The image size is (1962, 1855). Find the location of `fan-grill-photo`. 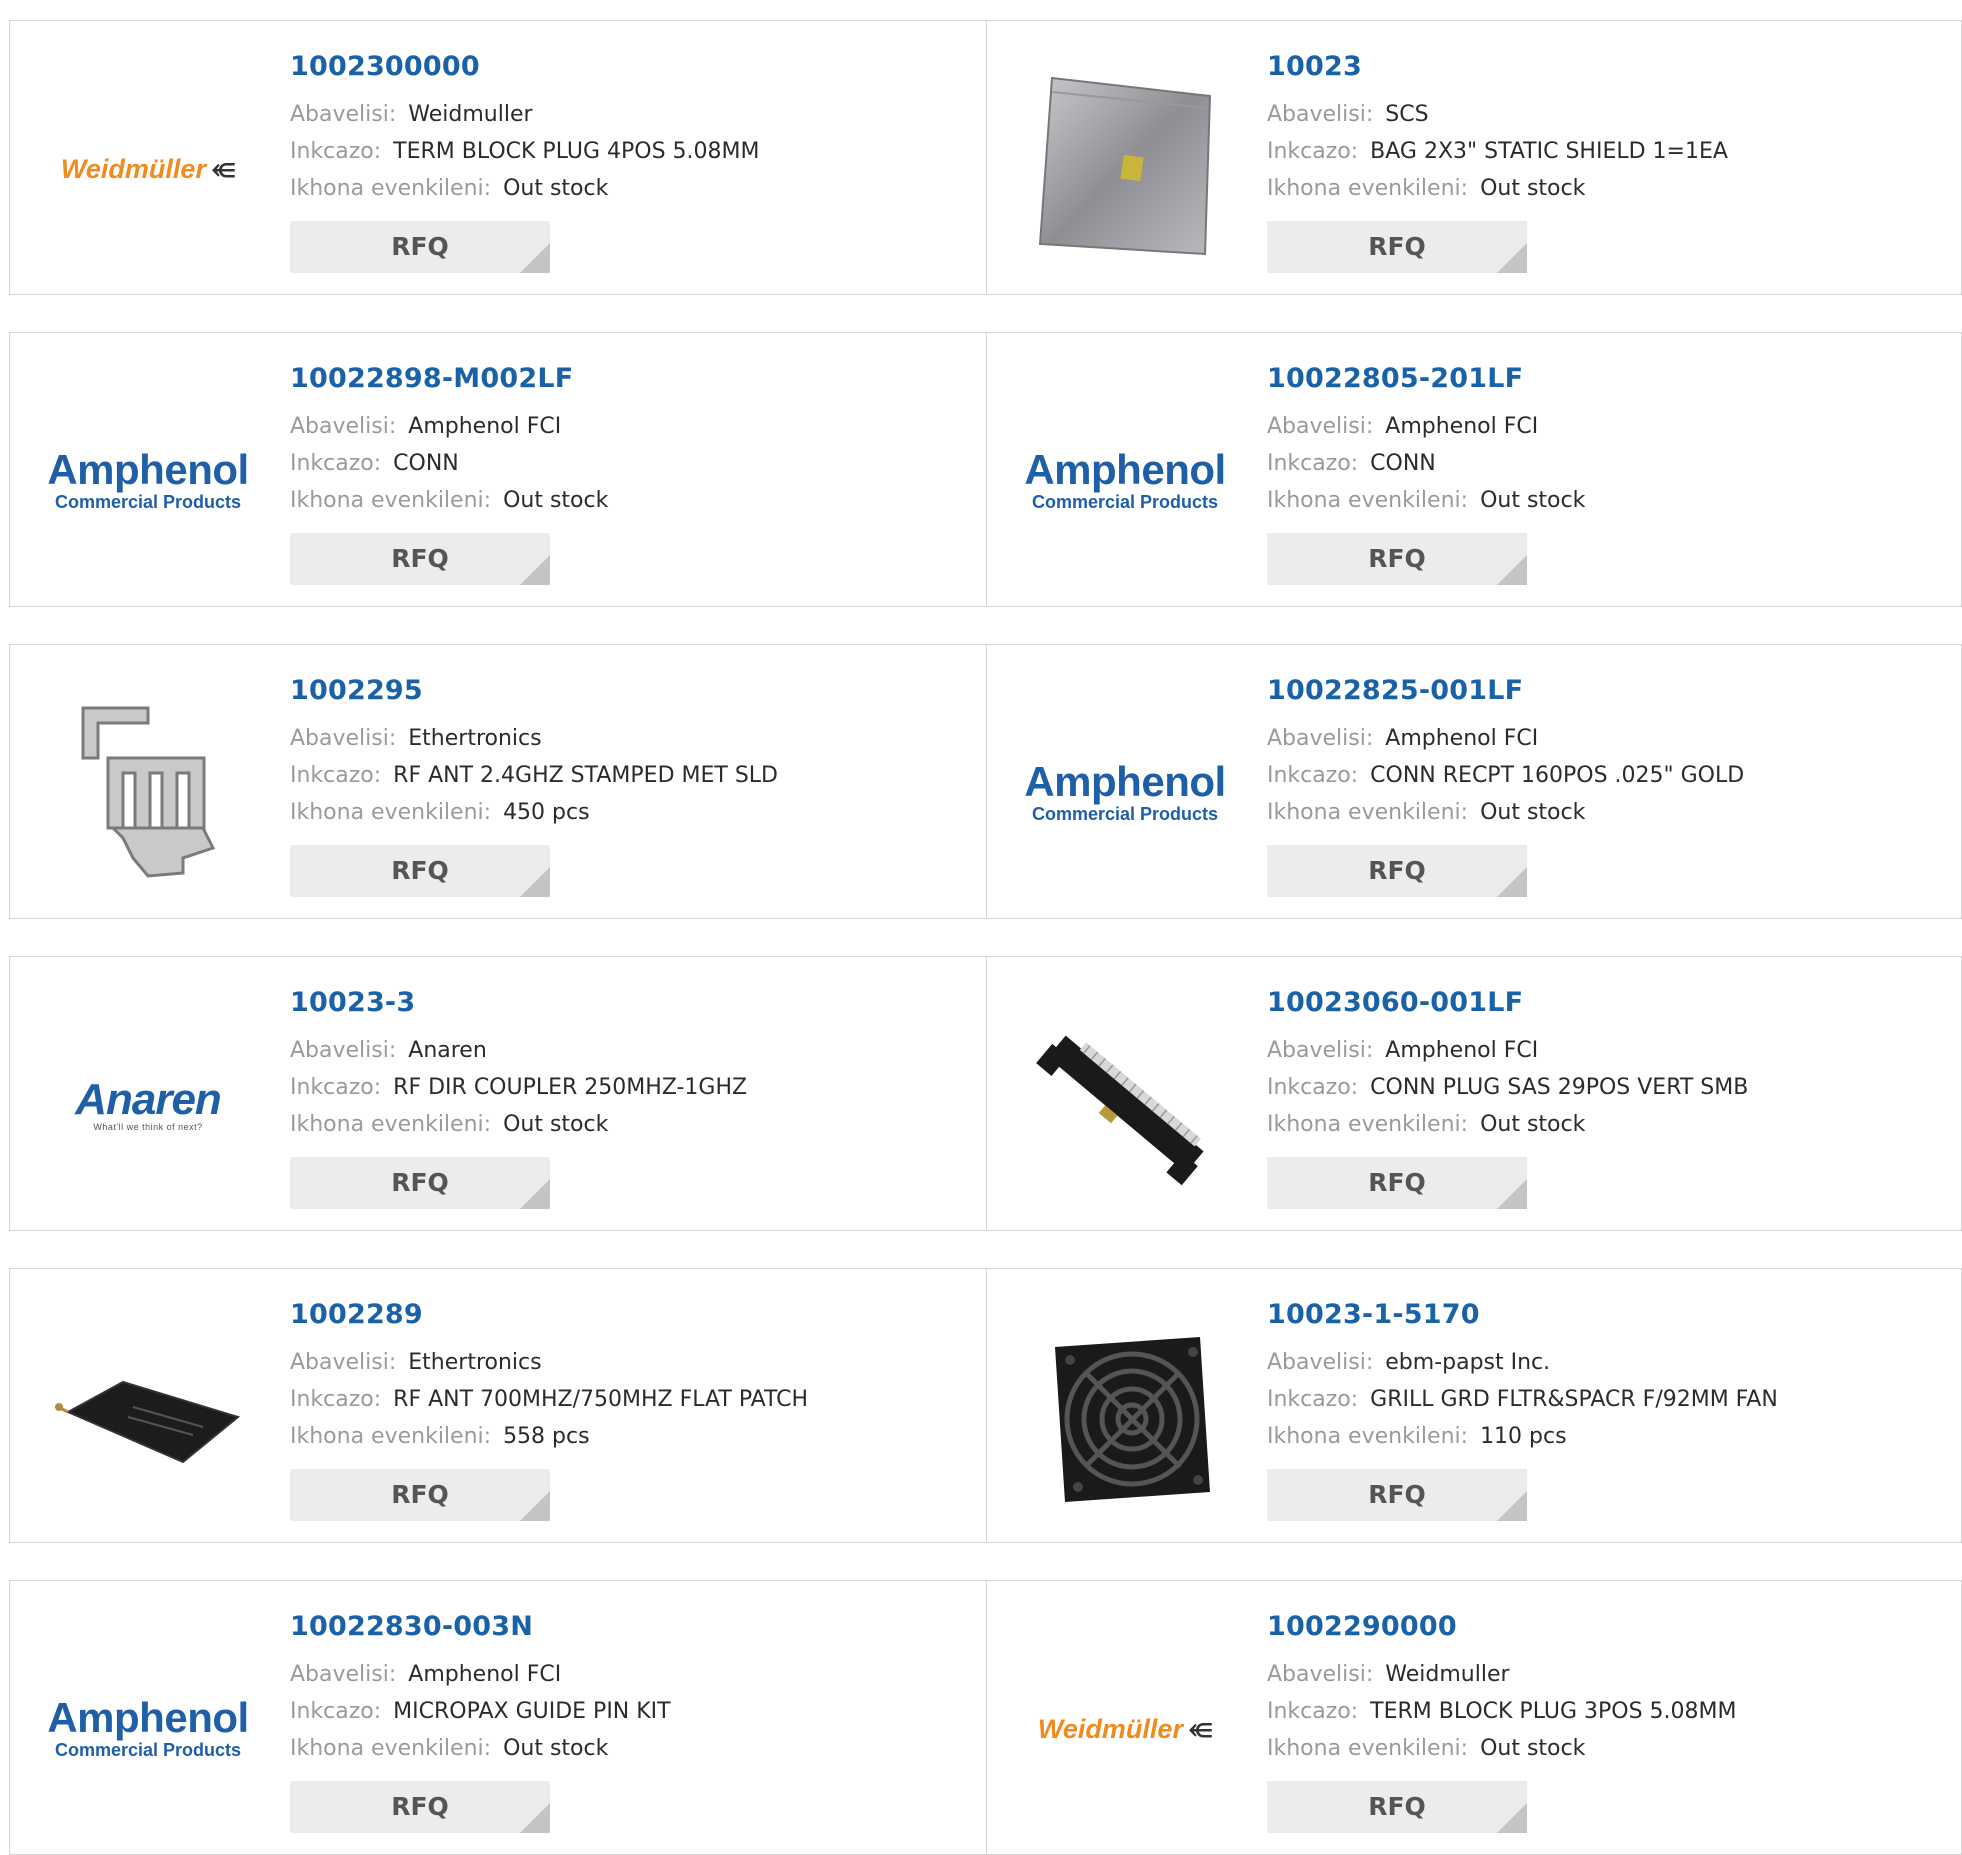

fan-grill-photo is located at coordinates (1125, 1417).